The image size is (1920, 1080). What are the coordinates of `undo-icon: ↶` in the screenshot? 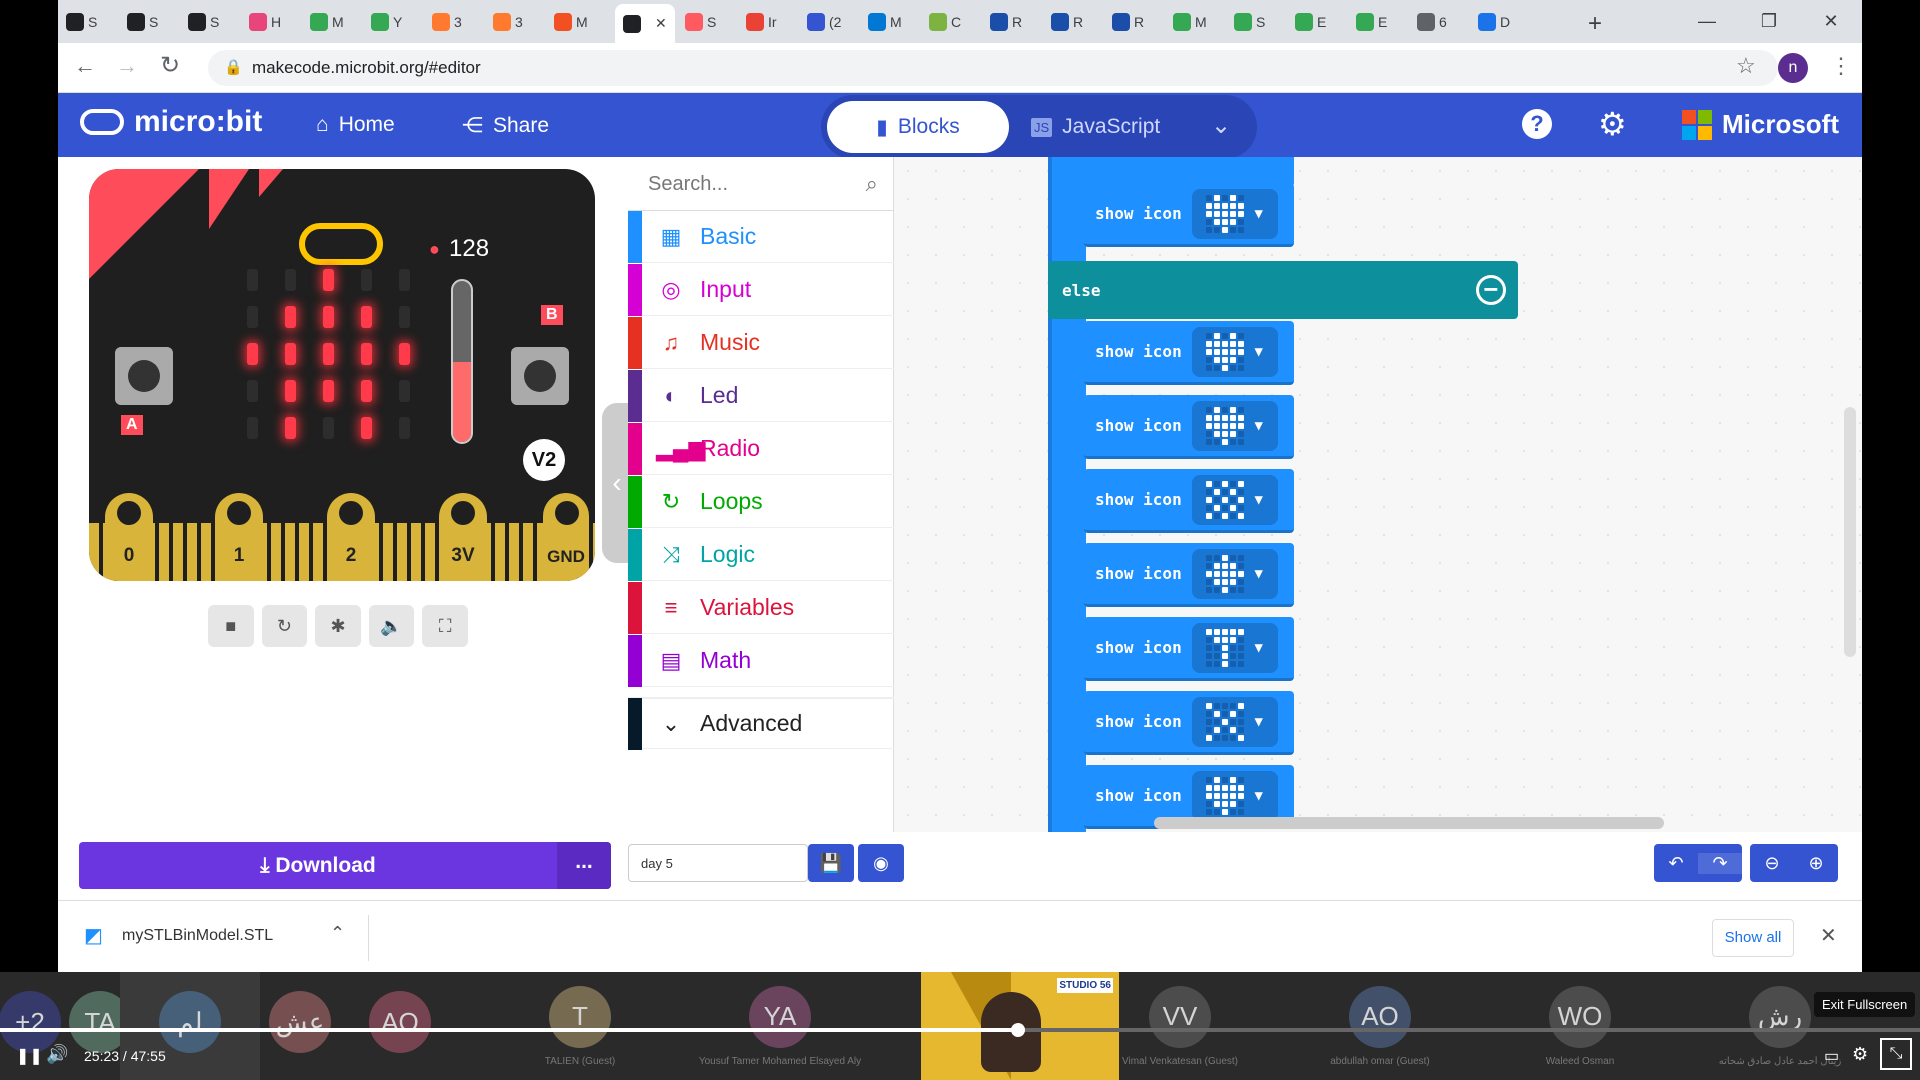 It's located at (1676, 863).